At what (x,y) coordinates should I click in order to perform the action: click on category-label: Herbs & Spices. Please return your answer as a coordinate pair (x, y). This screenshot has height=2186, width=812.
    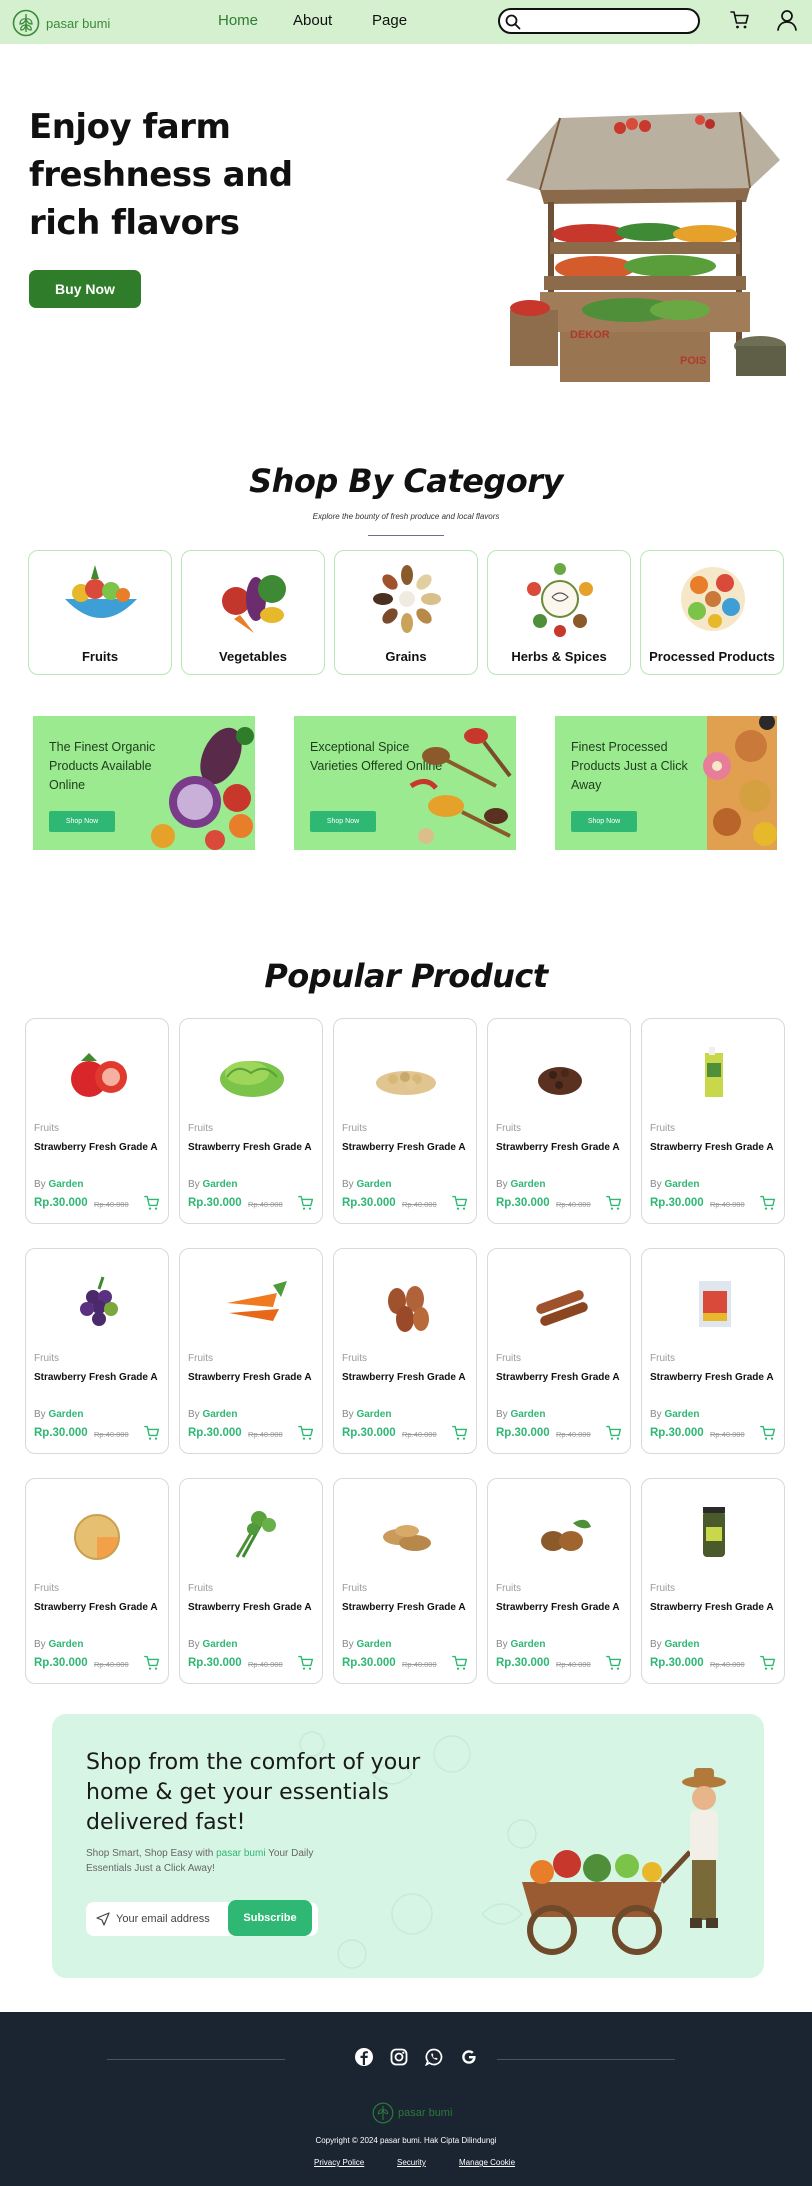
    Looking at the image, I should click on (559, 656).